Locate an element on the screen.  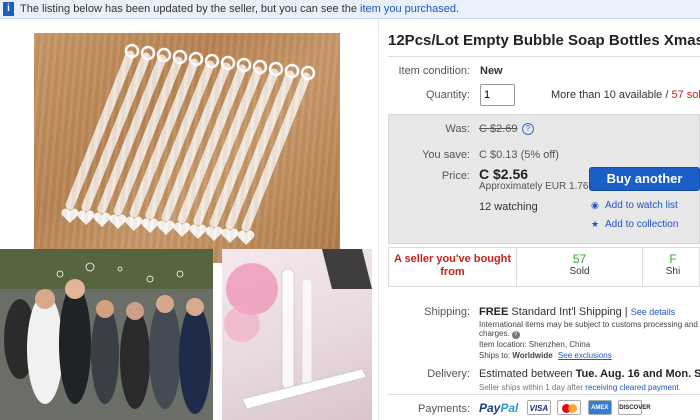
add-to-watch-list-link: ◉ Add to watch list is located at coordinates (634, 205).